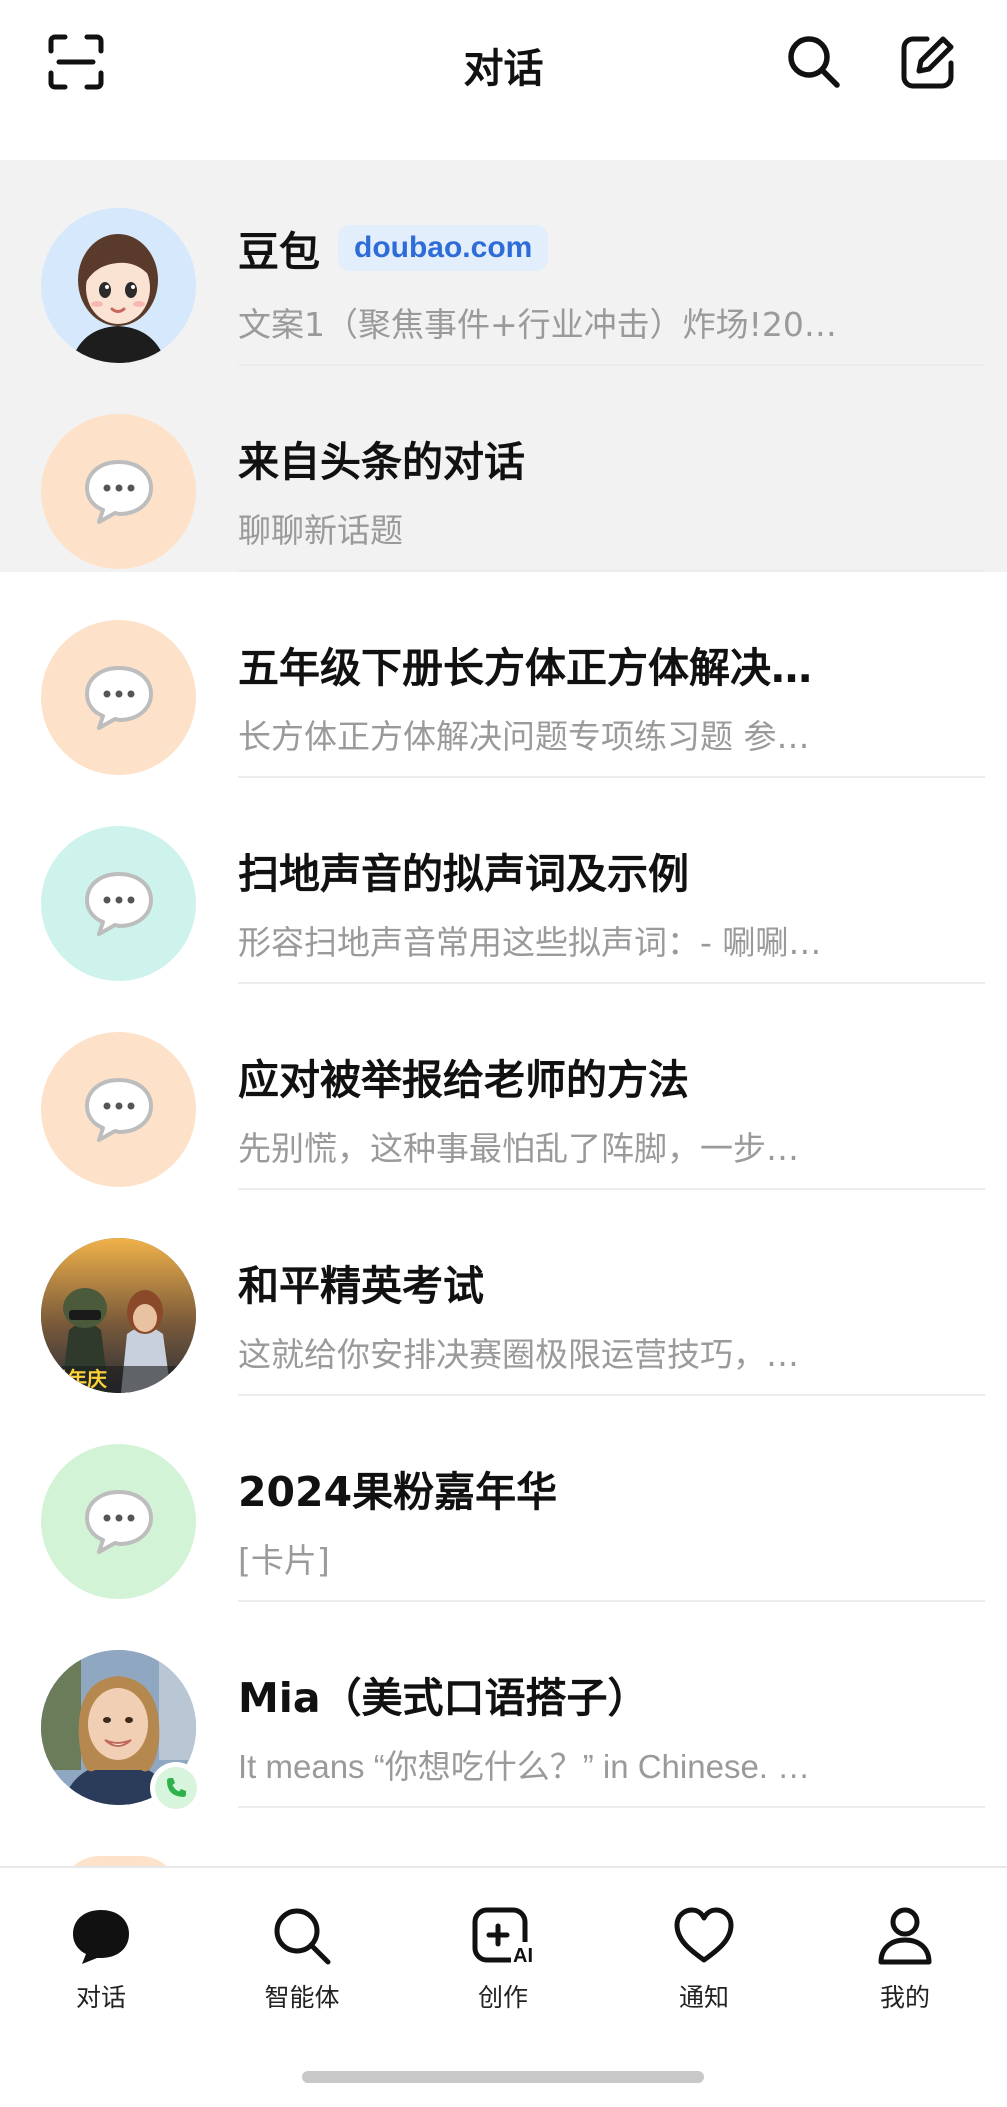 The height and width of the screenshot is (2107, 1007). I want to click on conversation-preview: 聊聊新话题, so click(320, 530).